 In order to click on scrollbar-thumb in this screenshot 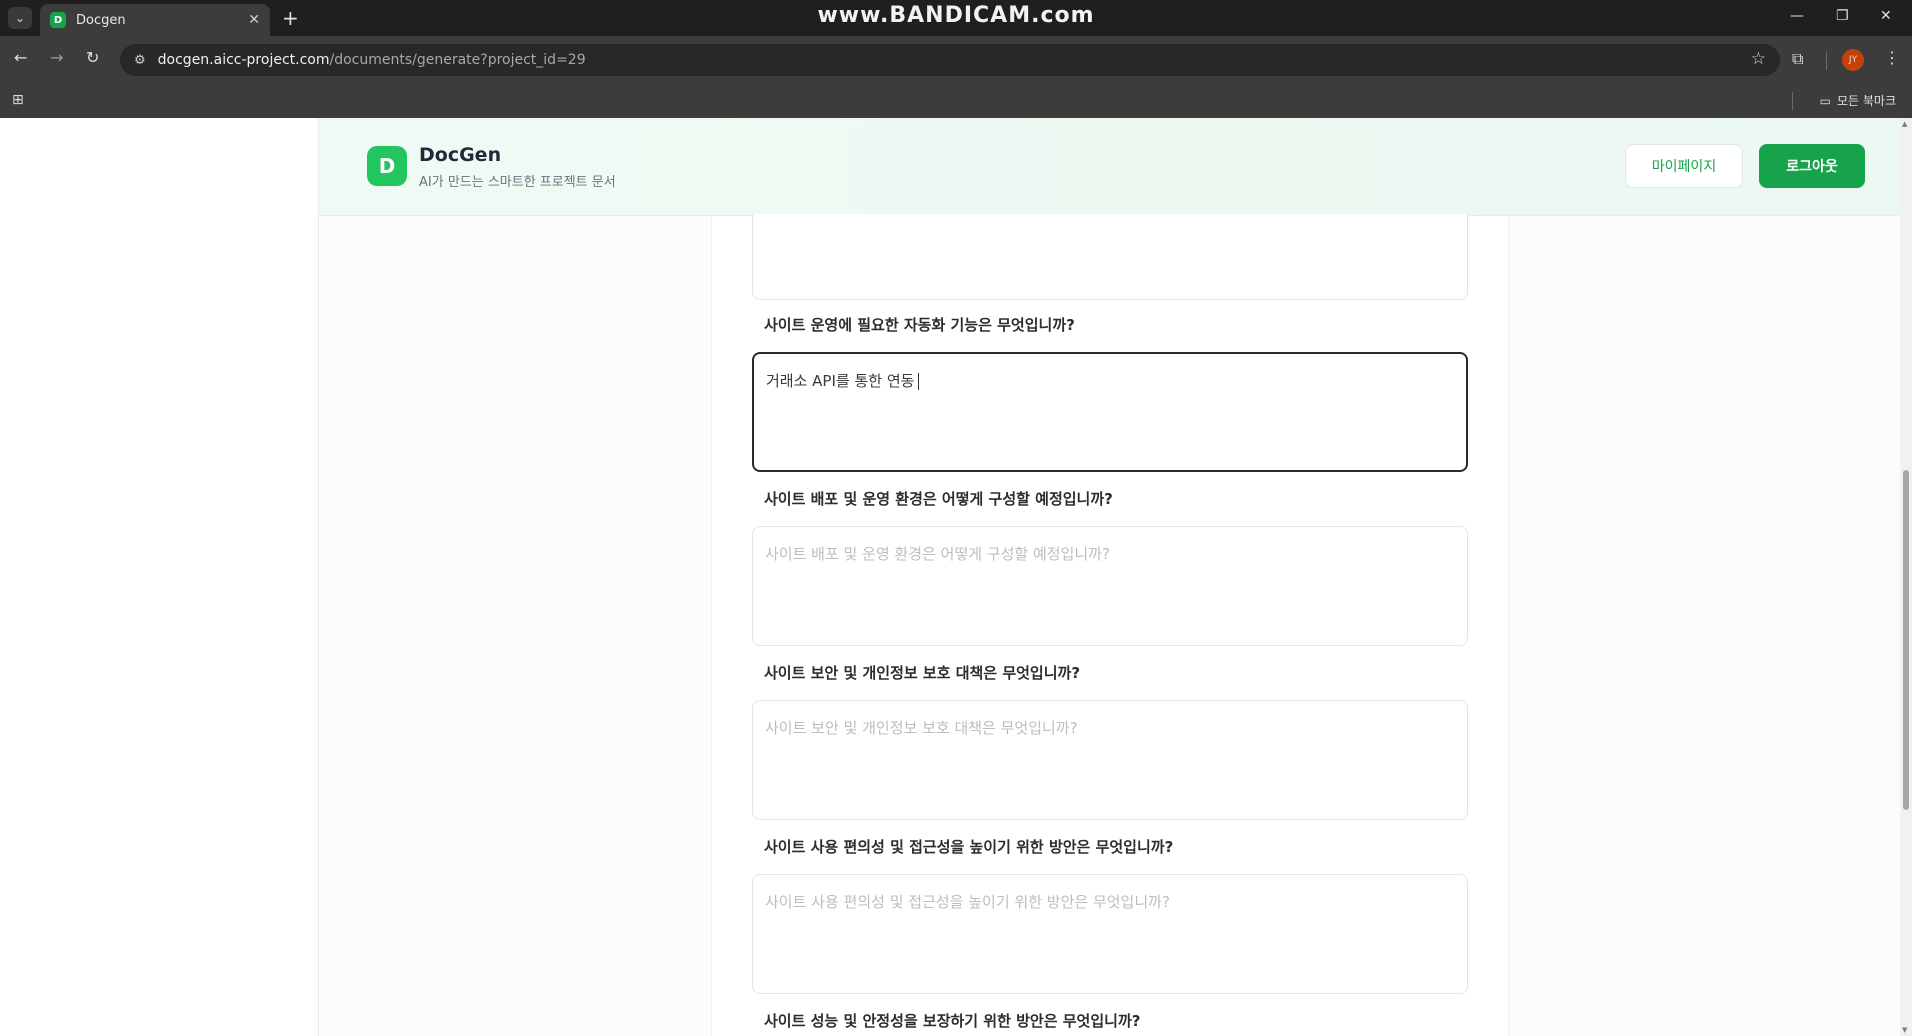, I will do `click(1906, 640)`.